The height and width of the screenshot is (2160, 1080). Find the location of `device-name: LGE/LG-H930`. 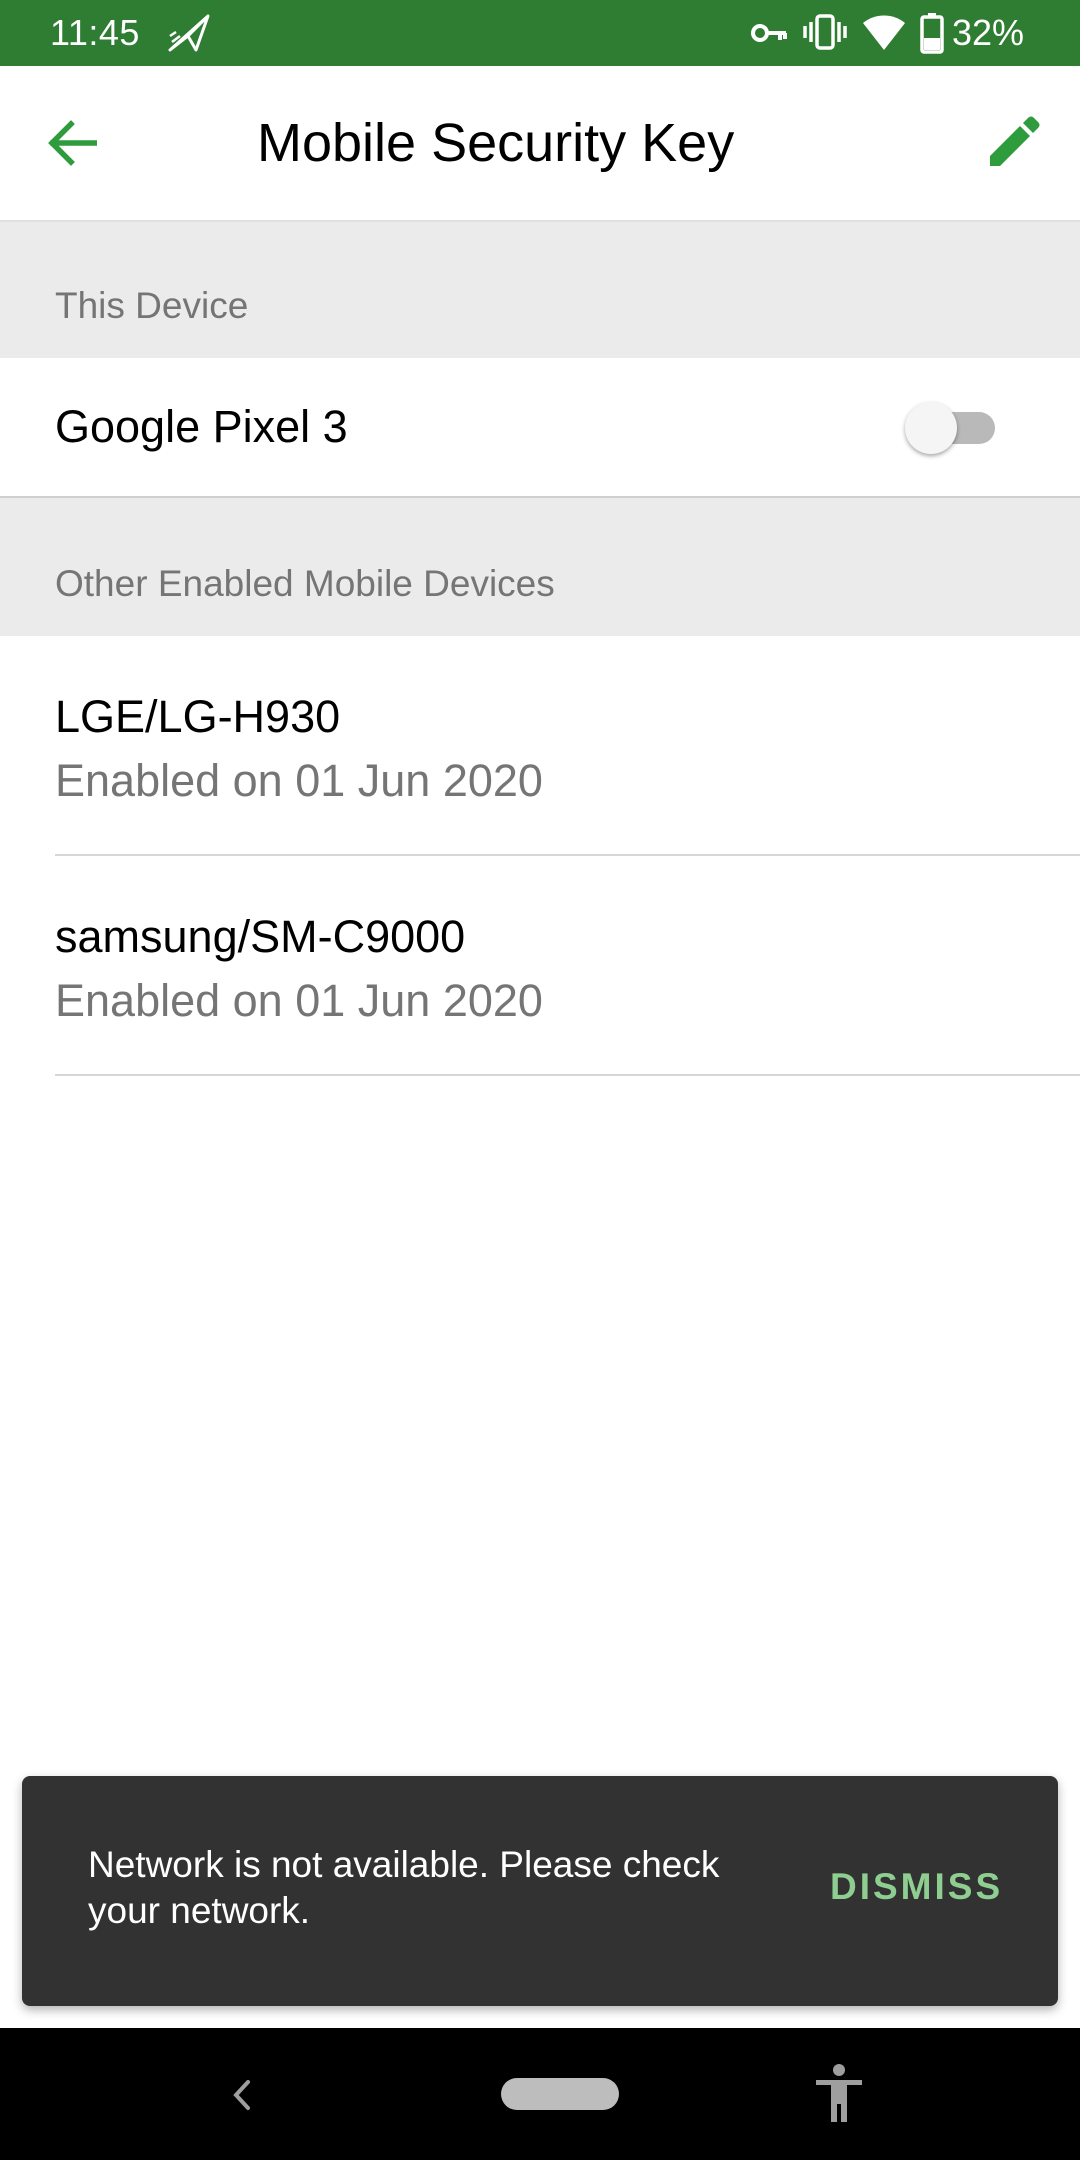

device-name: LGE/LG-H930 is located at coordinates (198, 716).